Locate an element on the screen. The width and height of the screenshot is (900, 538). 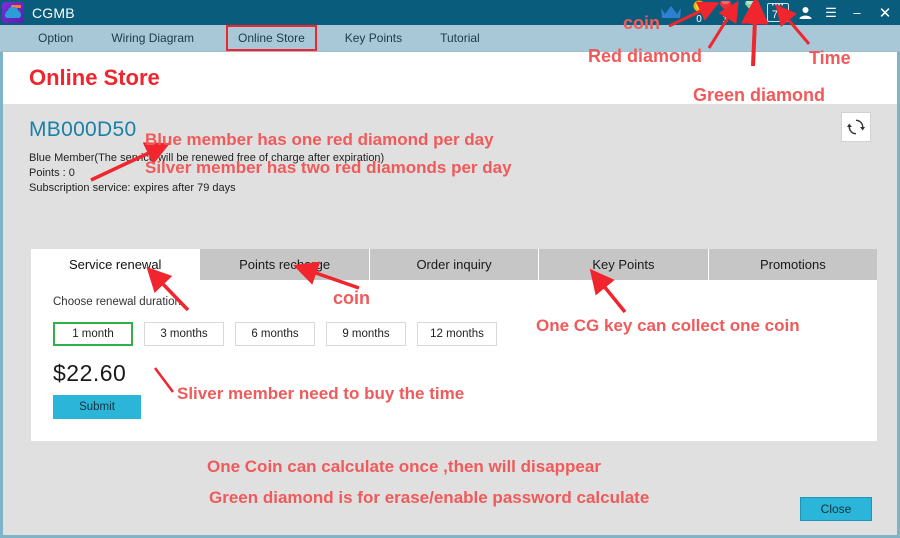
days-value: 79 is located at coordinates (778, 15).